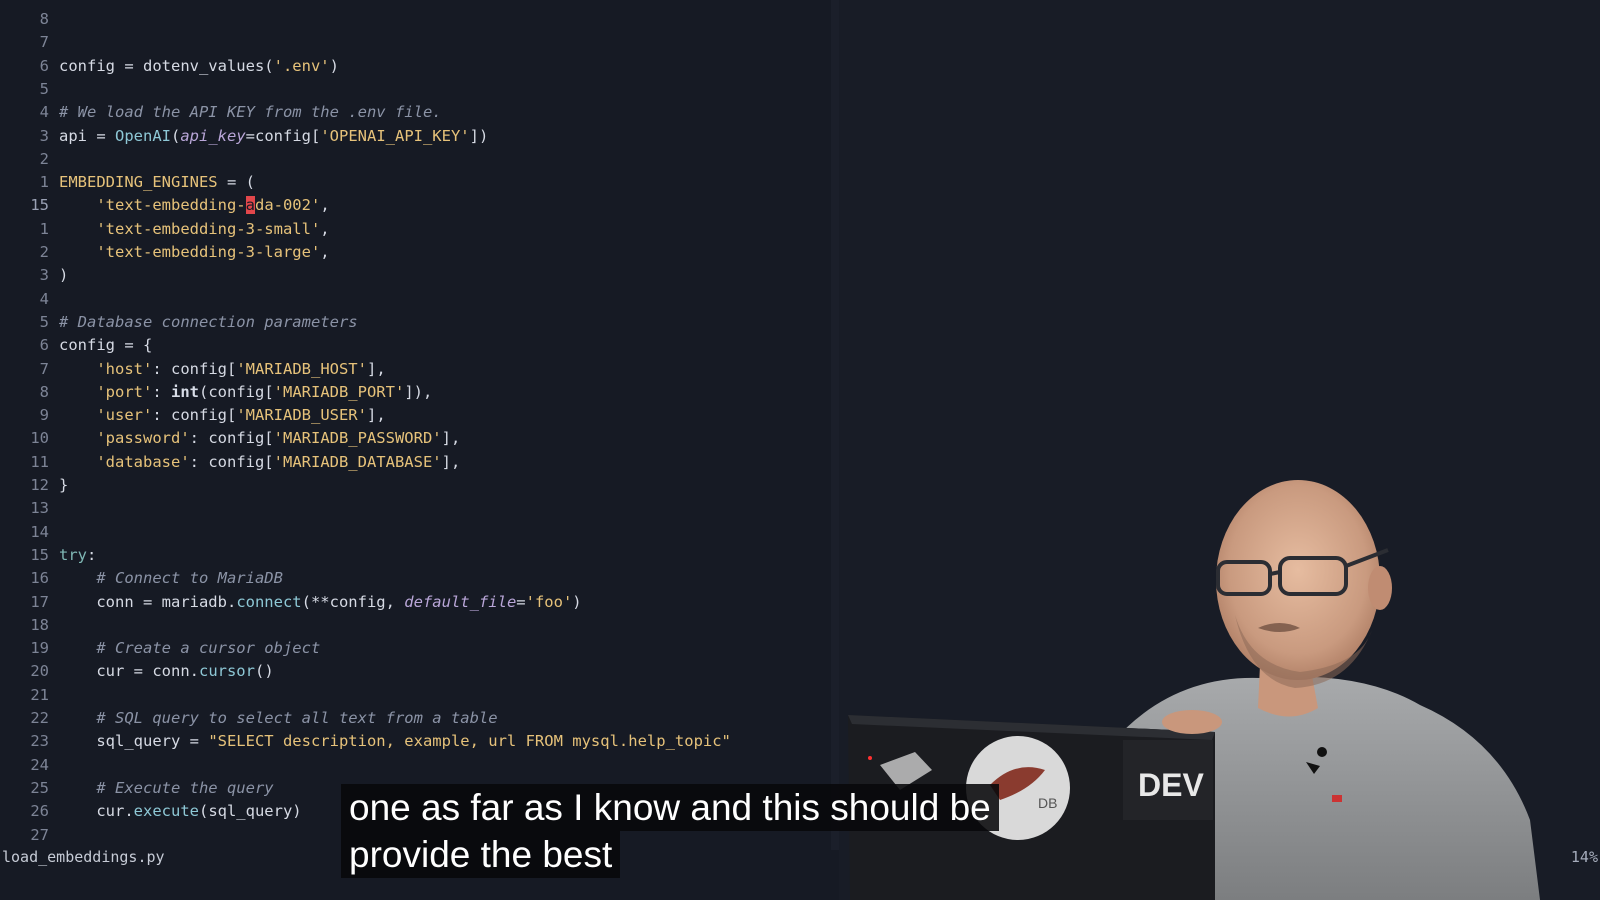 The width and height of the screenshot is (1600, 900). I want to click on code-text: try:, so click(77, 555).